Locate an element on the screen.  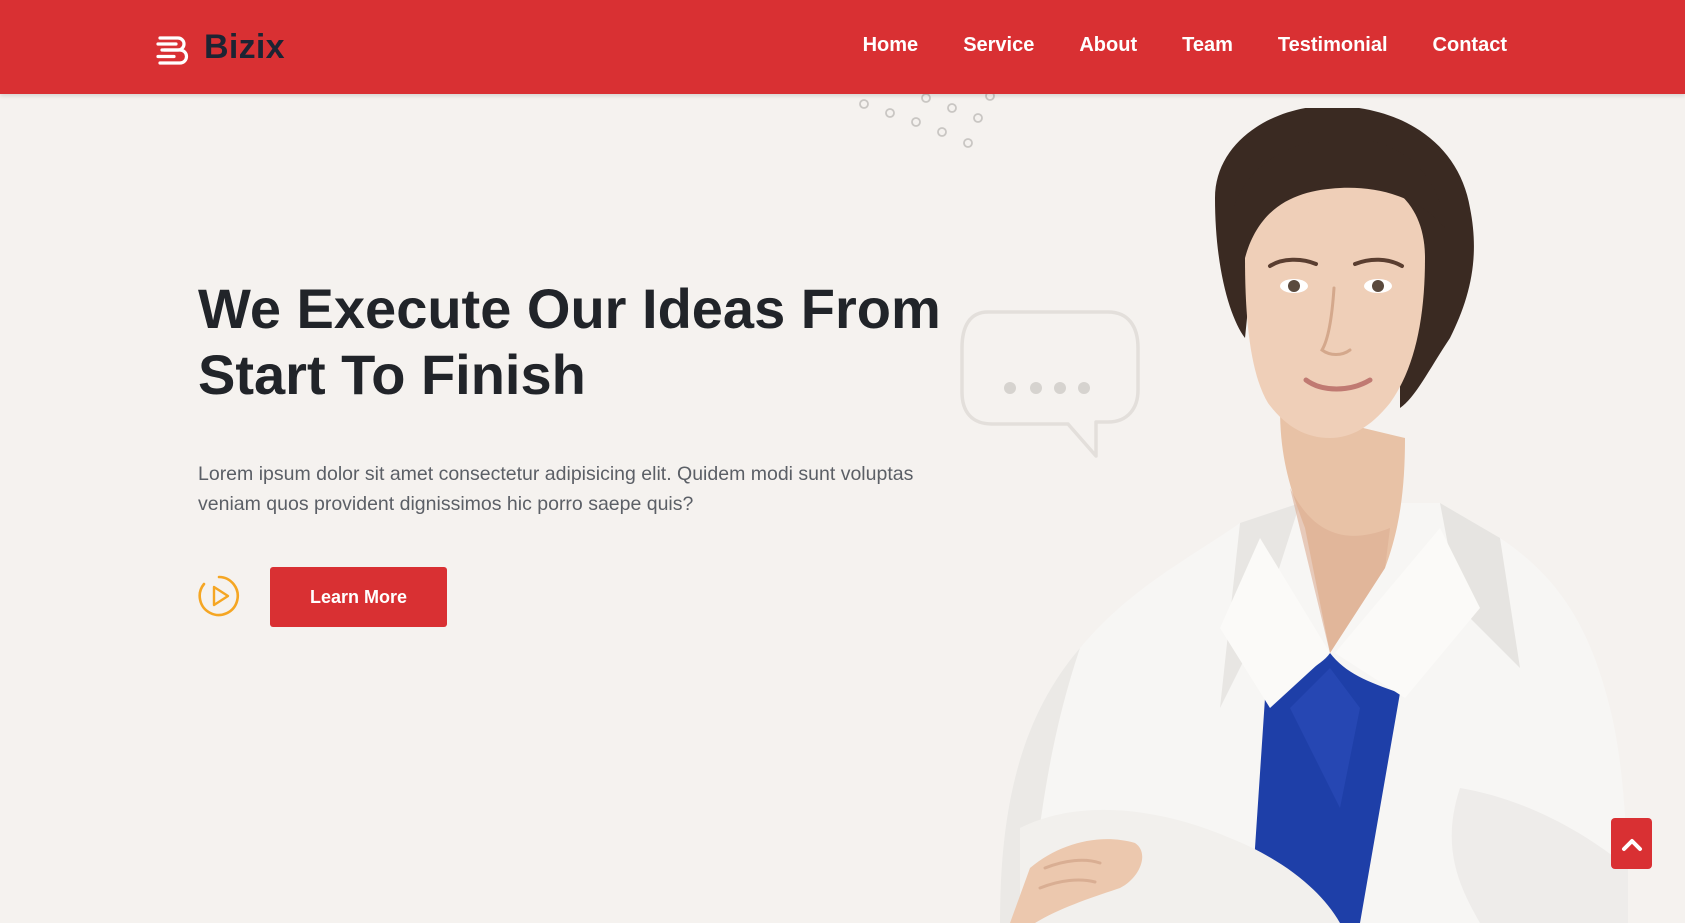
nav-testimonial-link: Testimonial is located at coordinates (1333, 45).